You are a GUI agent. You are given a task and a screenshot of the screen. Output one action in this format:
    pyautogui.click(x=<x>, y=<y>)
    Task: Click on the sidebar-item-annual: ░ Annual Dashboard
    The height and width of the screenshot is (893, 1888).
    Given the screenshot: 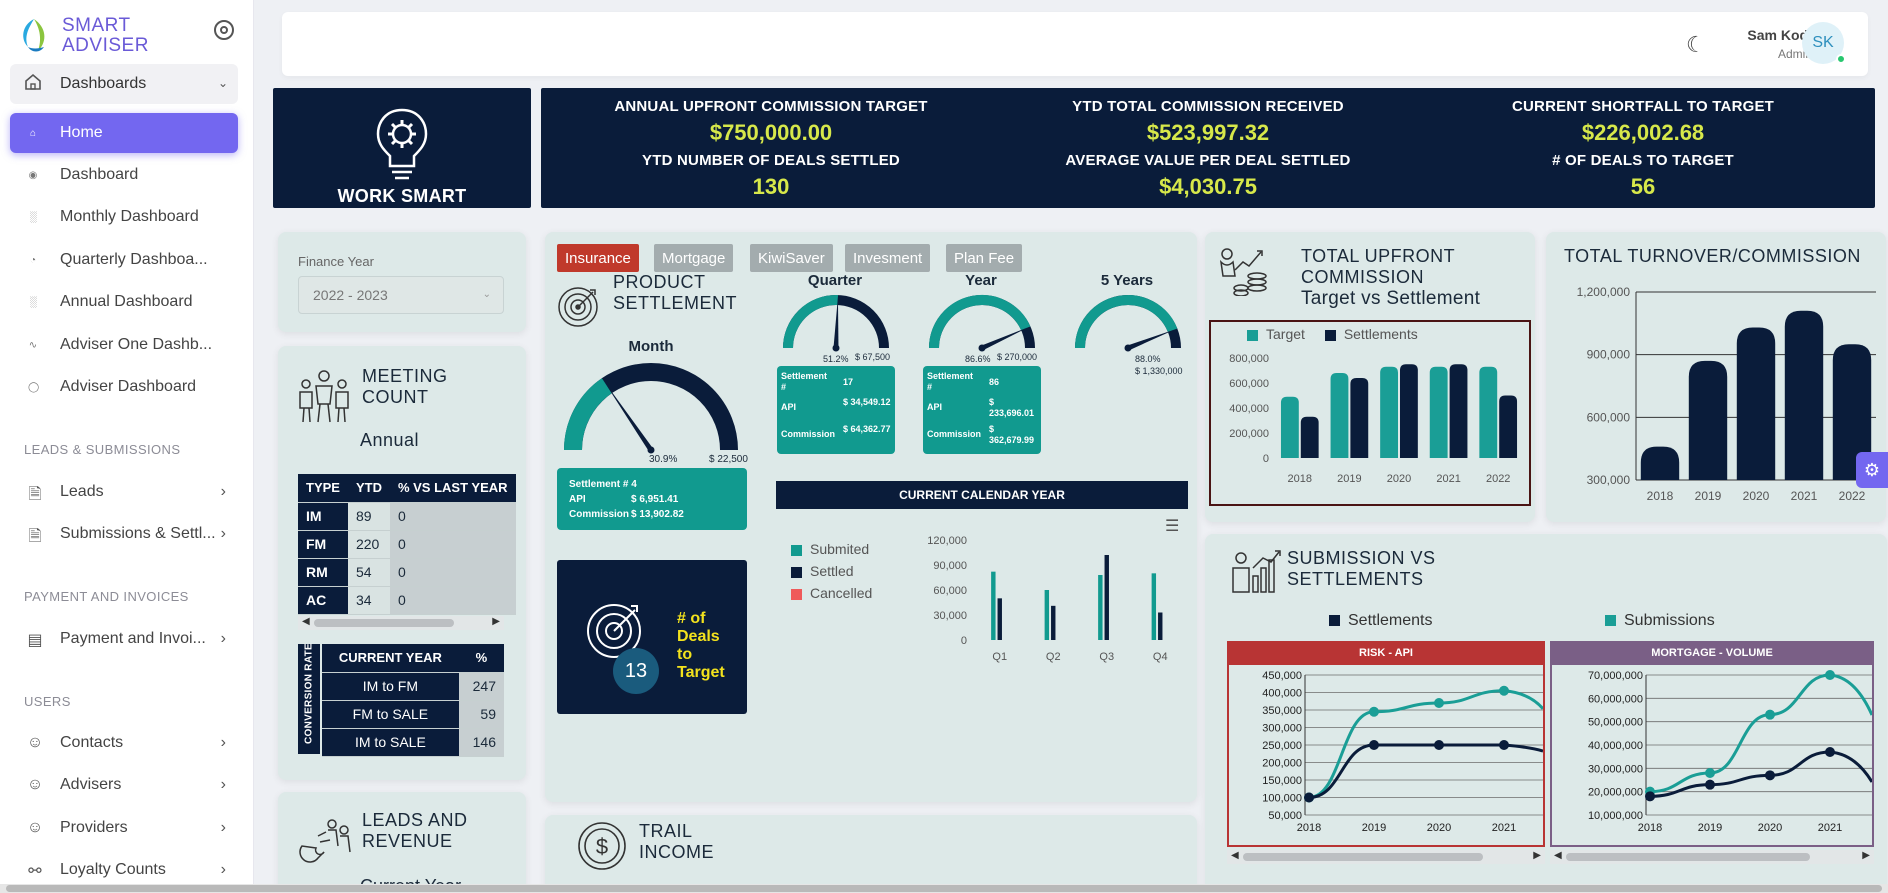 What is the action you would take?
    pyautogui.click(x=124, y=302)
    